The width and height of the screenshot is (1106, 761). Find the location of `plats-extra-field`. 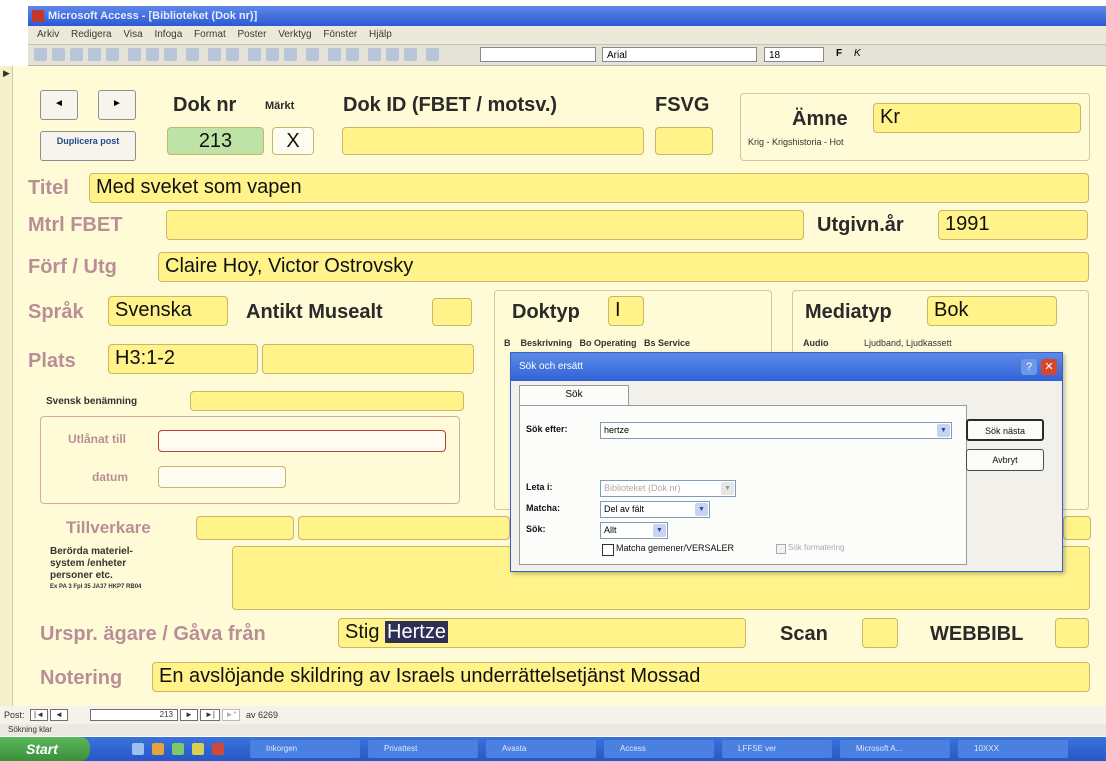

plats-extra-field is located at coordinates (368, 359).